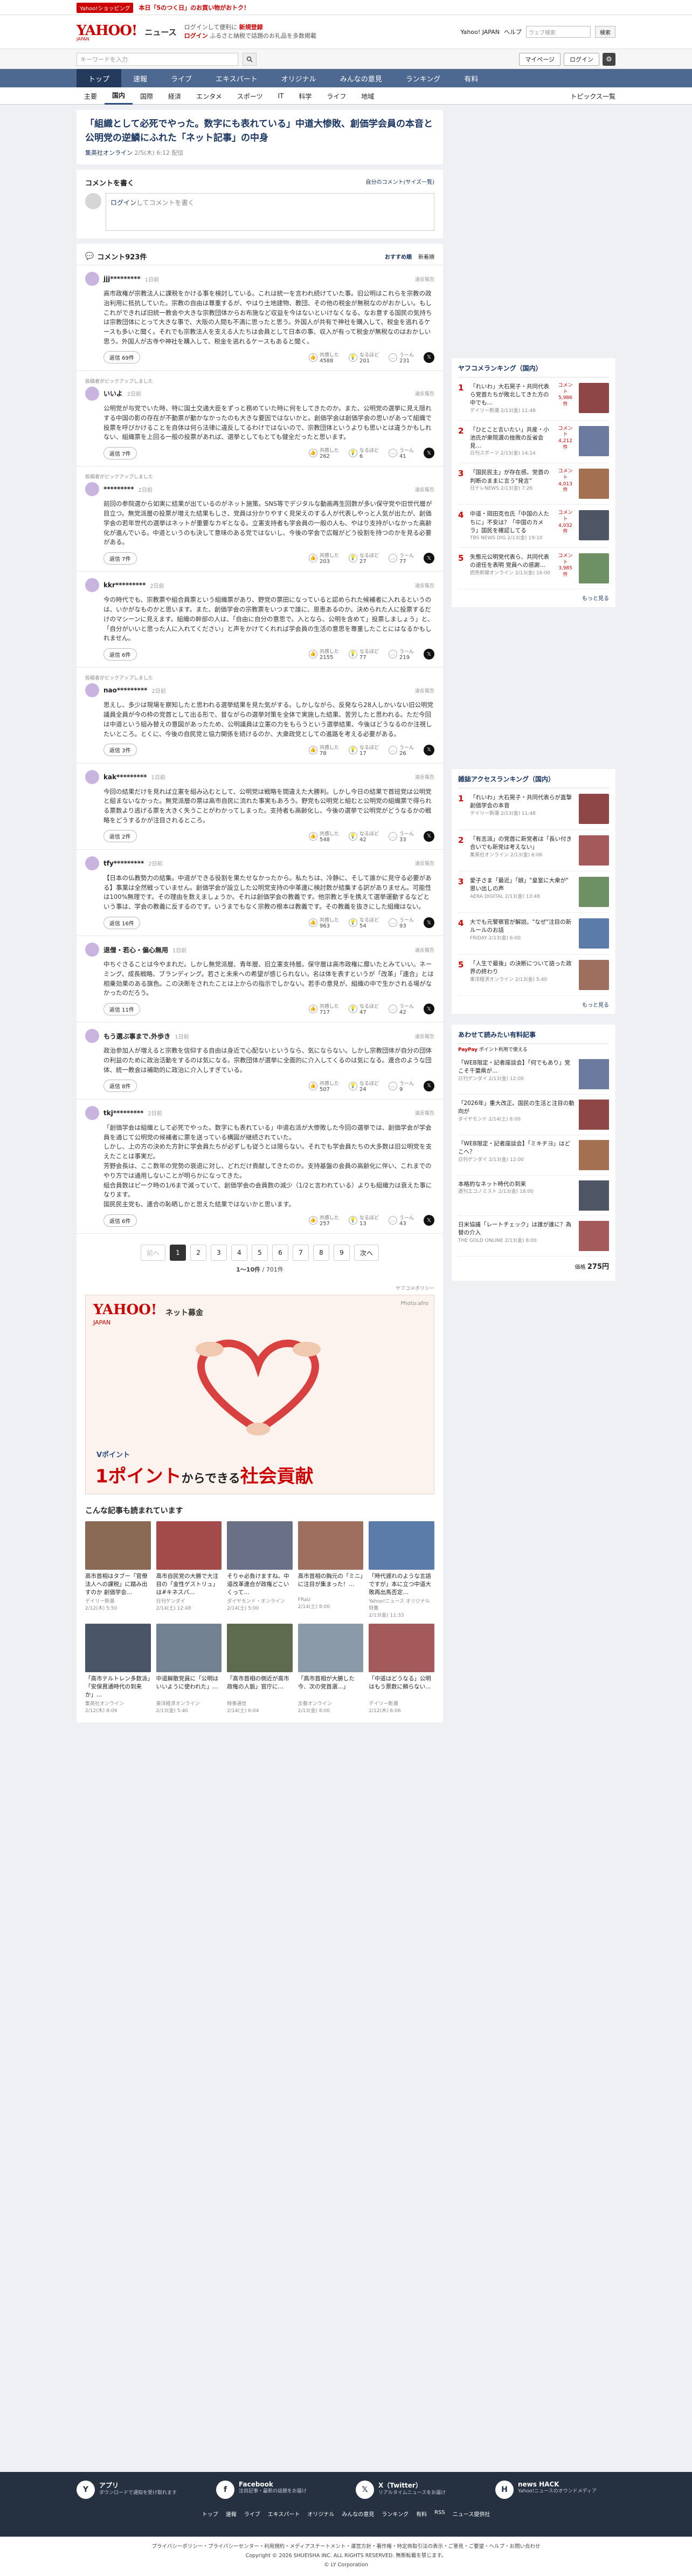 The width and height of the screenshot is (692, 2576). What do you see at coordinates (147, 96) in the screenshot?
I see `category-tab-2: 国際` at bounding box center [147, 96].